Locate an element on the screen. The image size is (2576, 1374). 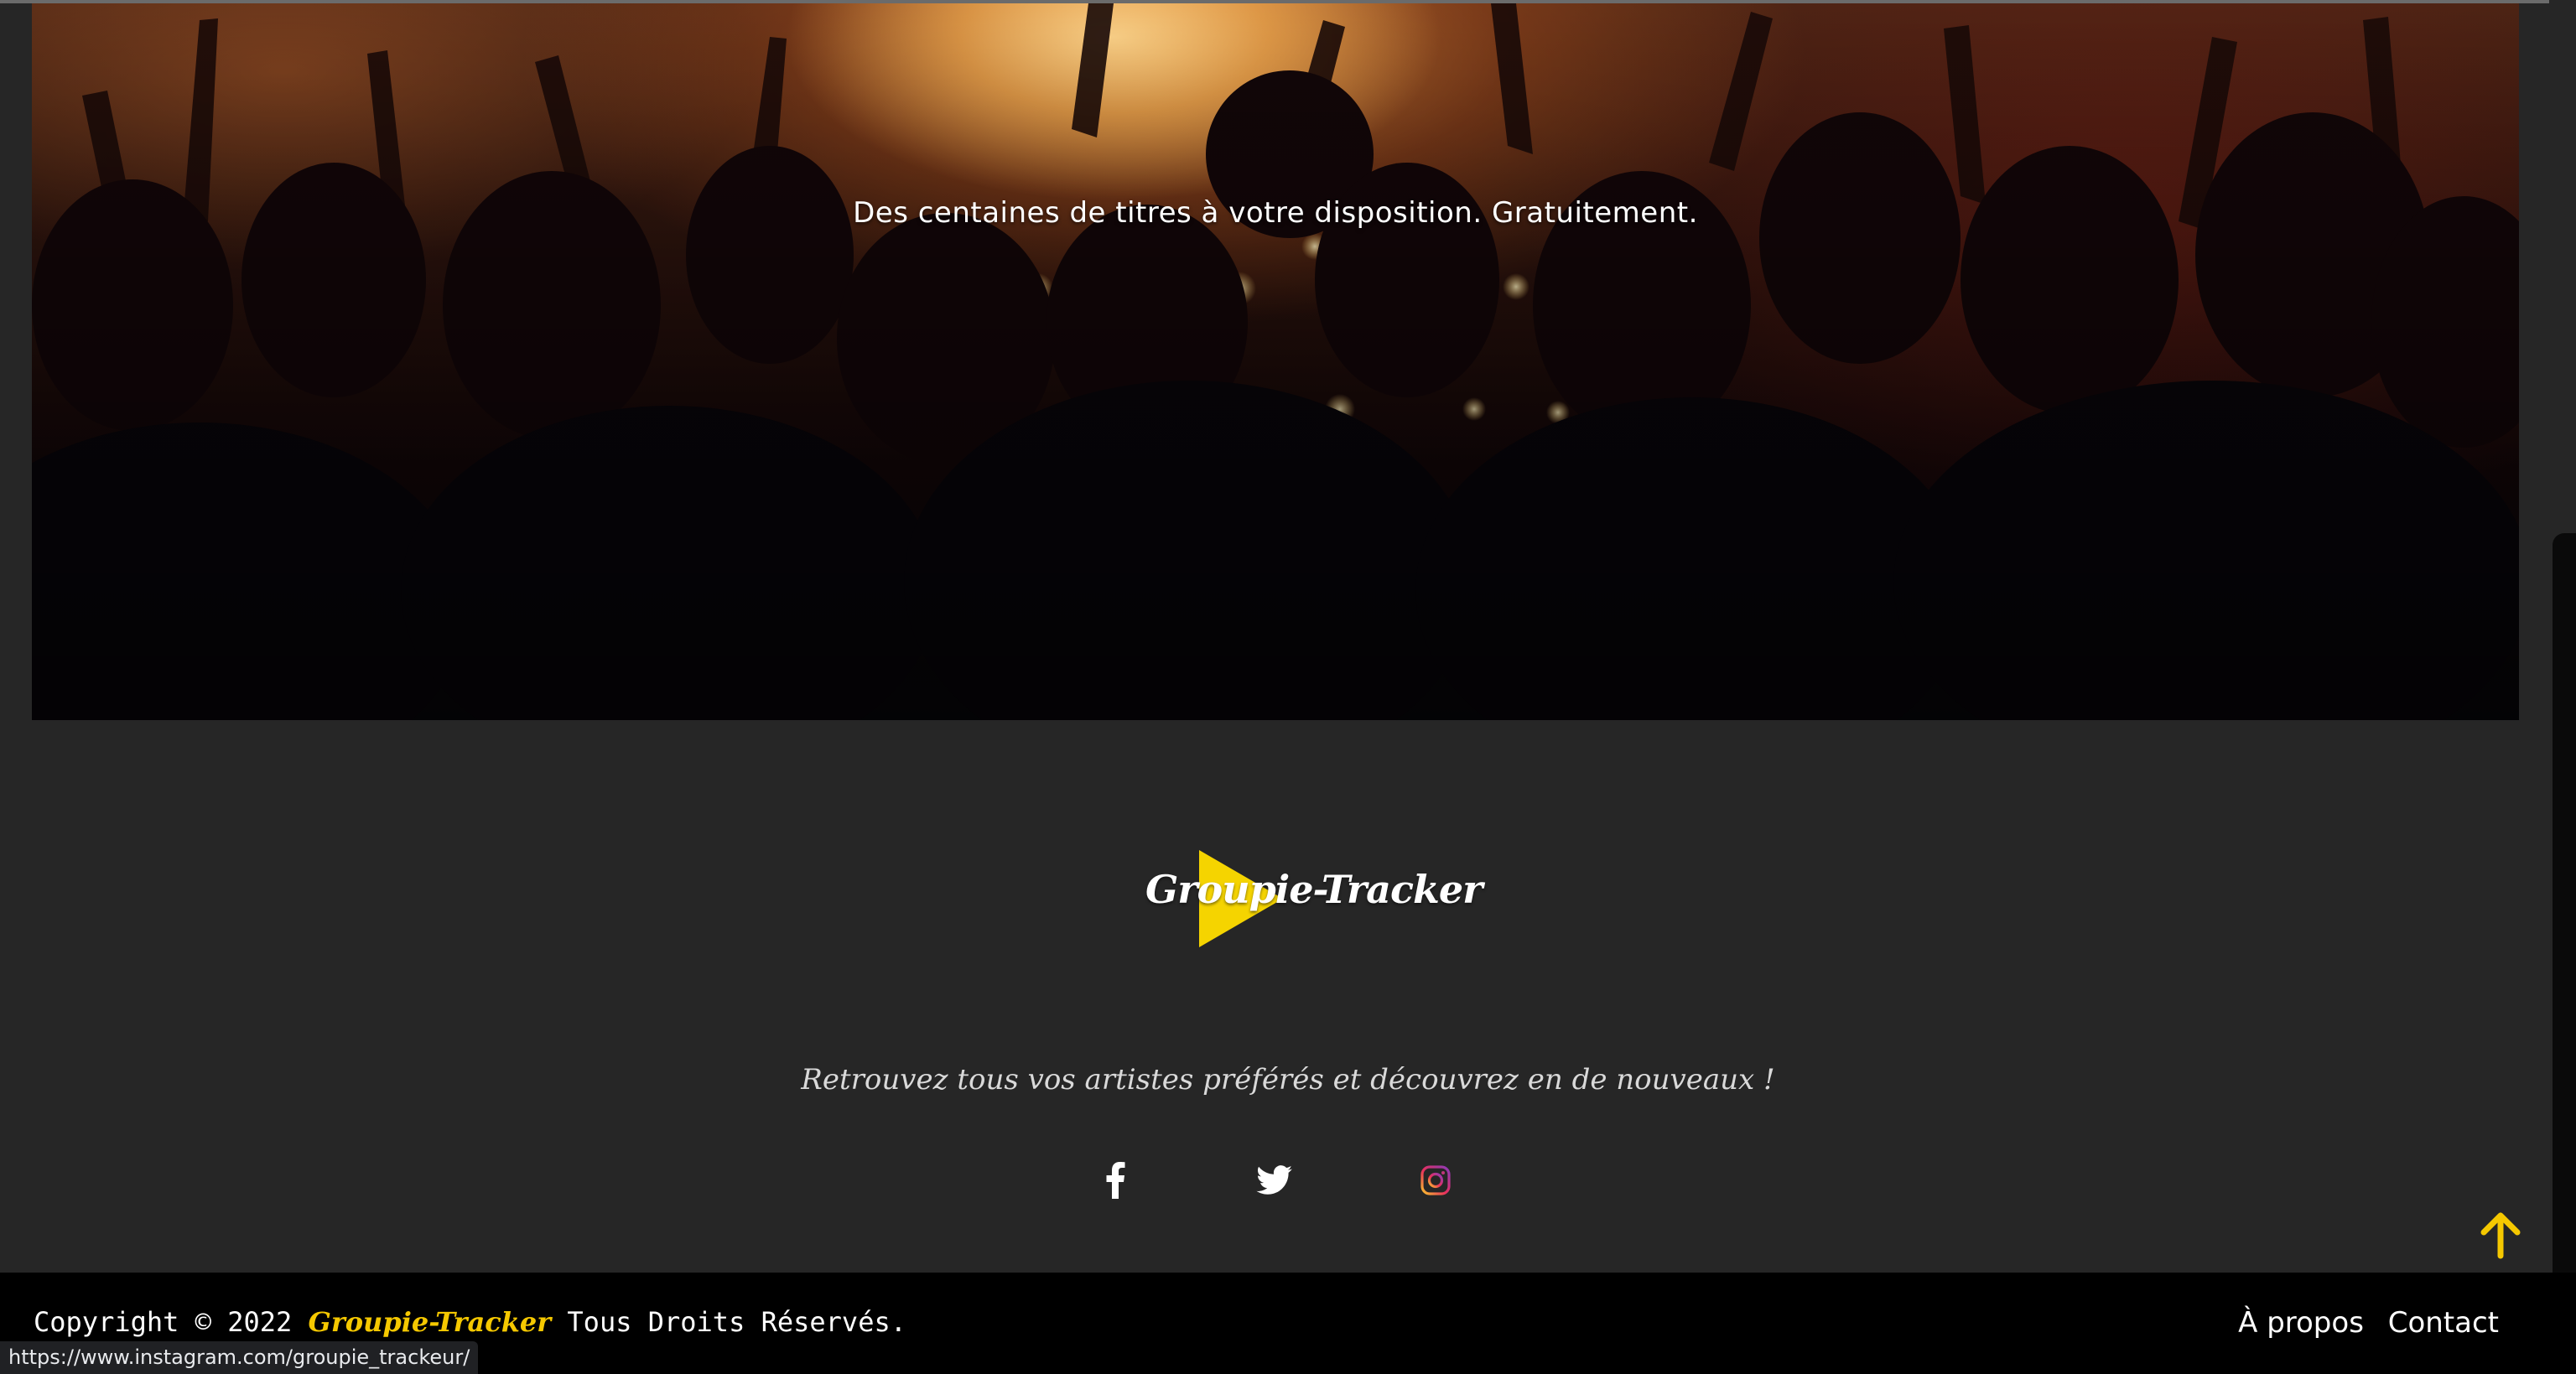
social-links is located at coordinates (1288, 1182).